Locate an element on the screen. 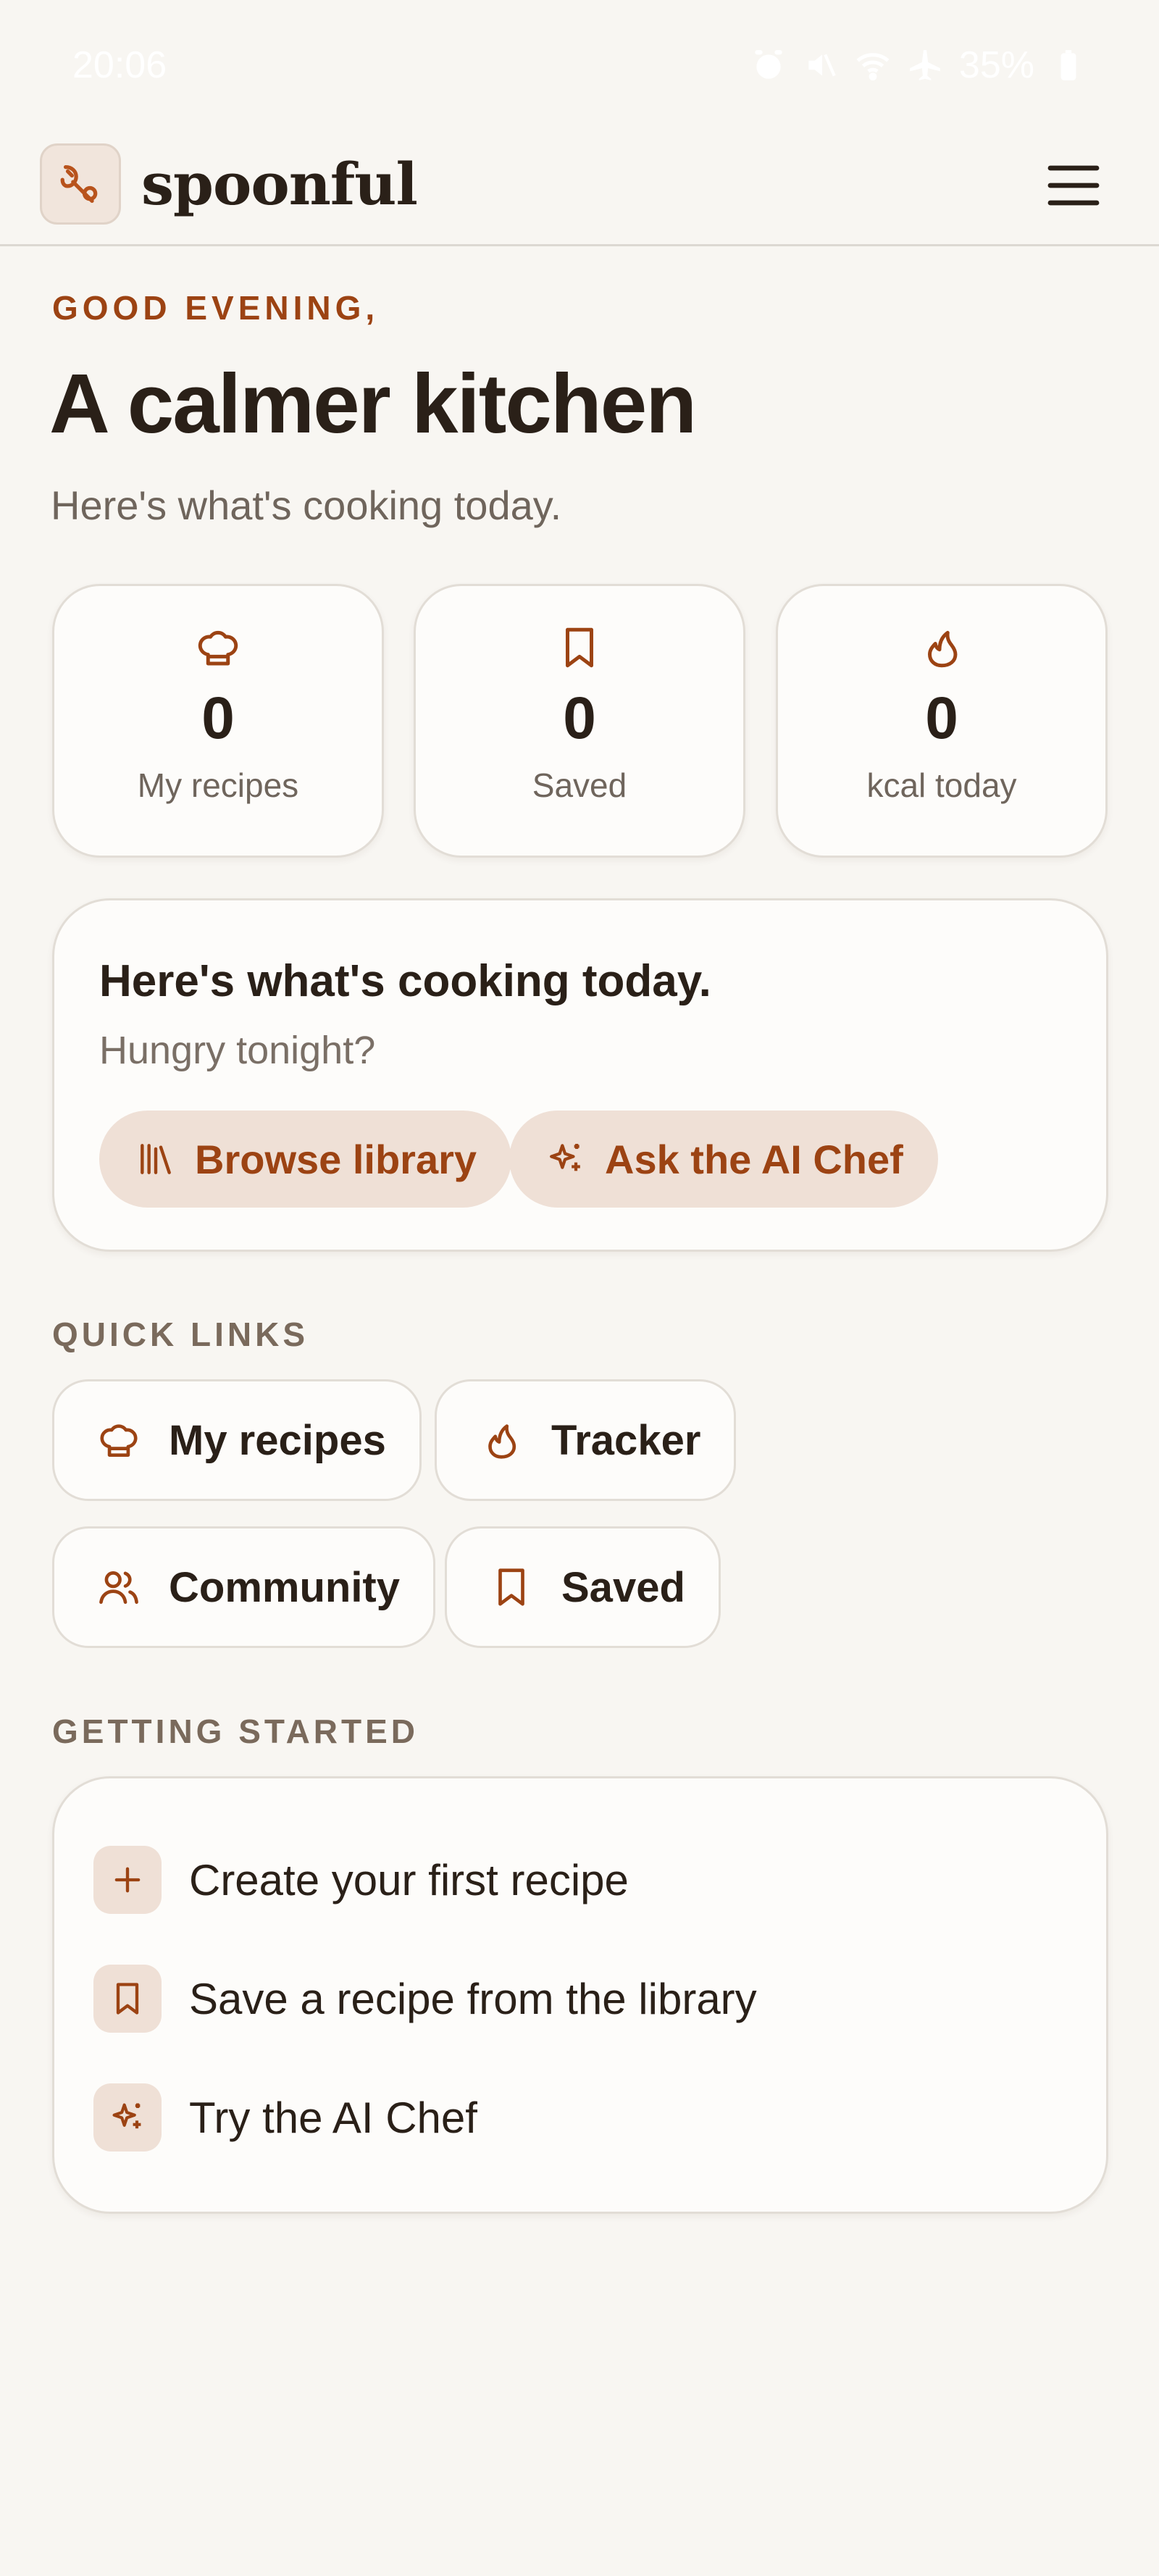  greeting: GOOD EVENING, is located at coordinates (216, 308).